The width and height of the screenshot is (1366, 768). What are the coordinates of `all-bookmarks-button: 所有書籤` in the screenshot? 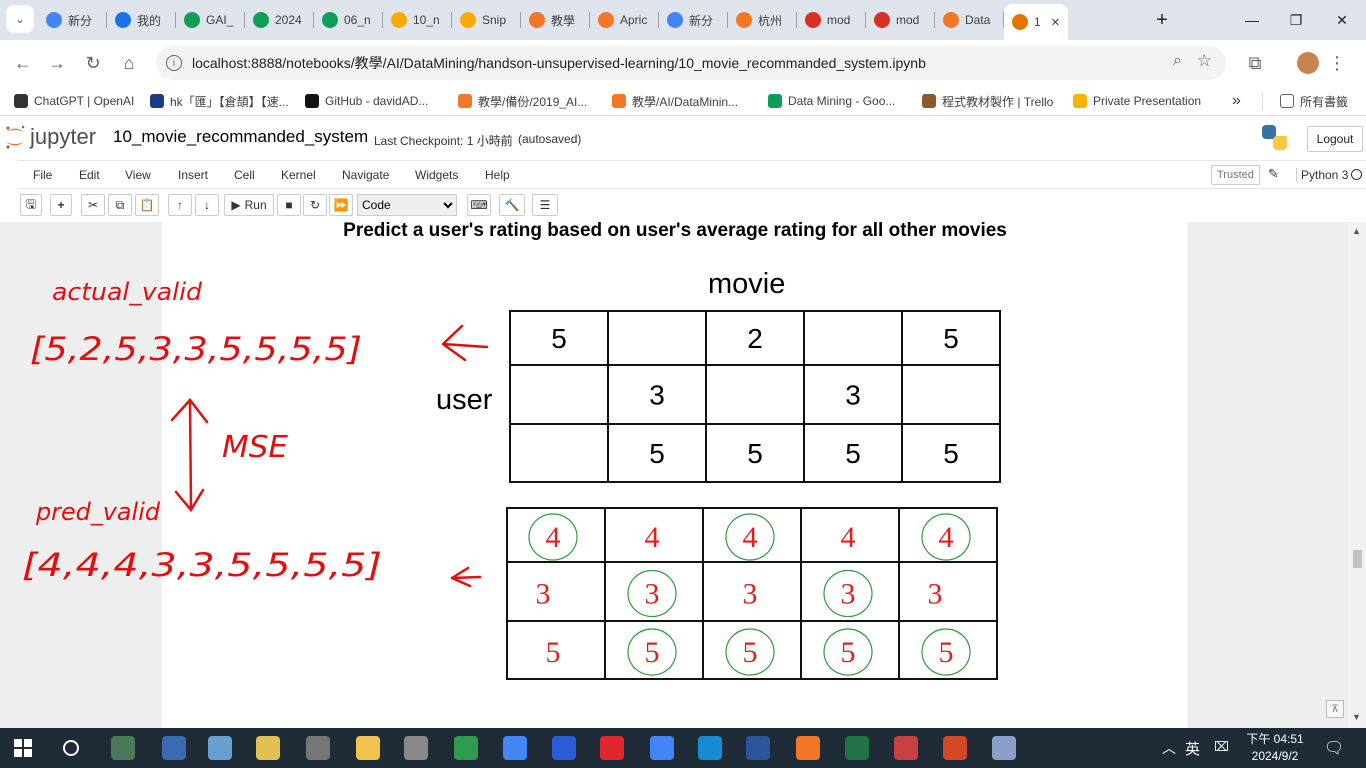 It's located at (1314, 101).